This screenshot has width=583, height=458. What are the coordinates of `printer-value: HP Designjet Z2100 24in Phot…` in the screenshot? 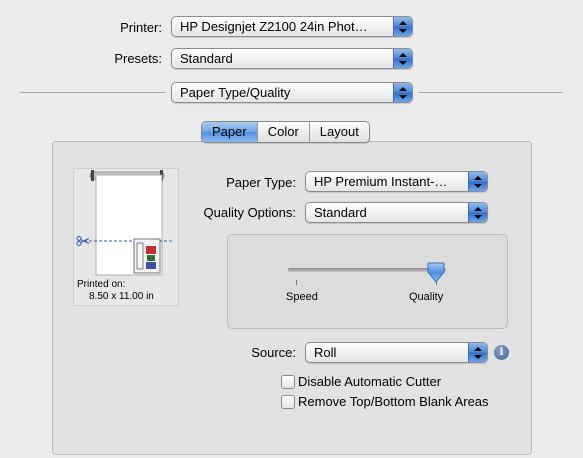 It's located at (274, 26).